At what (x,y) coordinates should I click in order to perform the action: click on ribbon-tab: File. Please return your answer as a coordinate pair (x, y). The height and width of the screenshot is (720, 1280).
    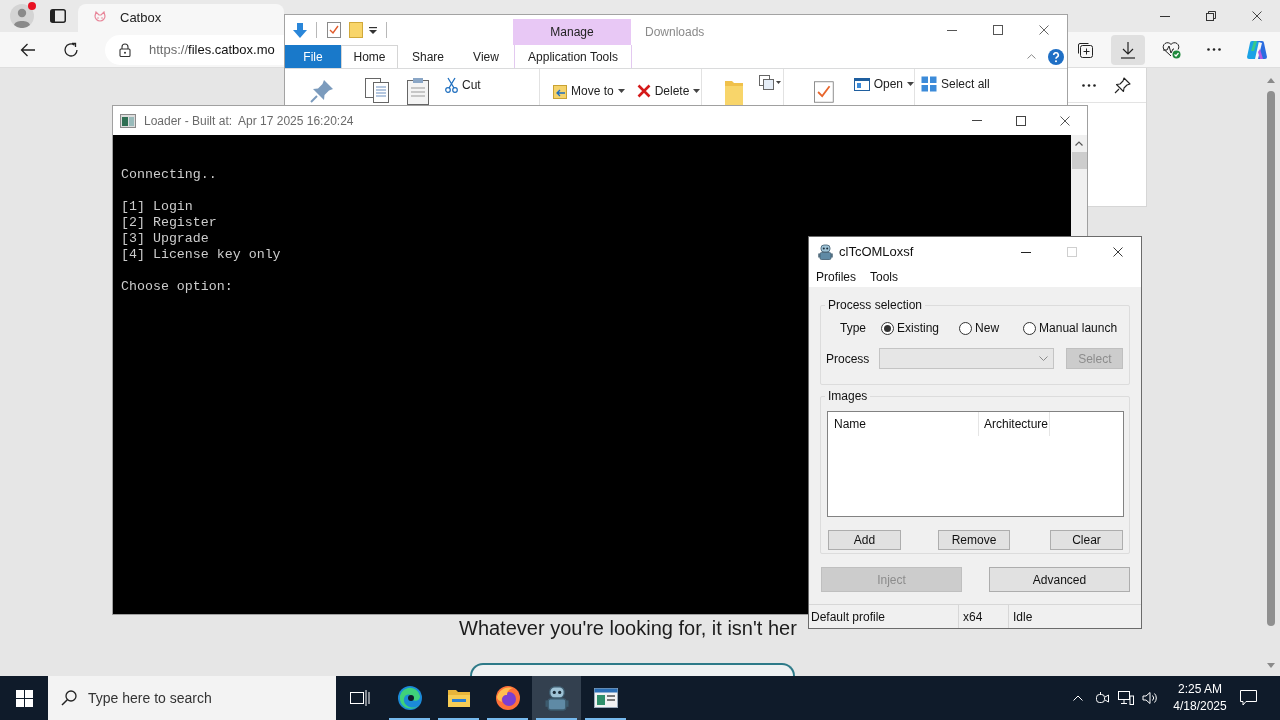
    Looking at the image, I should click on (313, 56).